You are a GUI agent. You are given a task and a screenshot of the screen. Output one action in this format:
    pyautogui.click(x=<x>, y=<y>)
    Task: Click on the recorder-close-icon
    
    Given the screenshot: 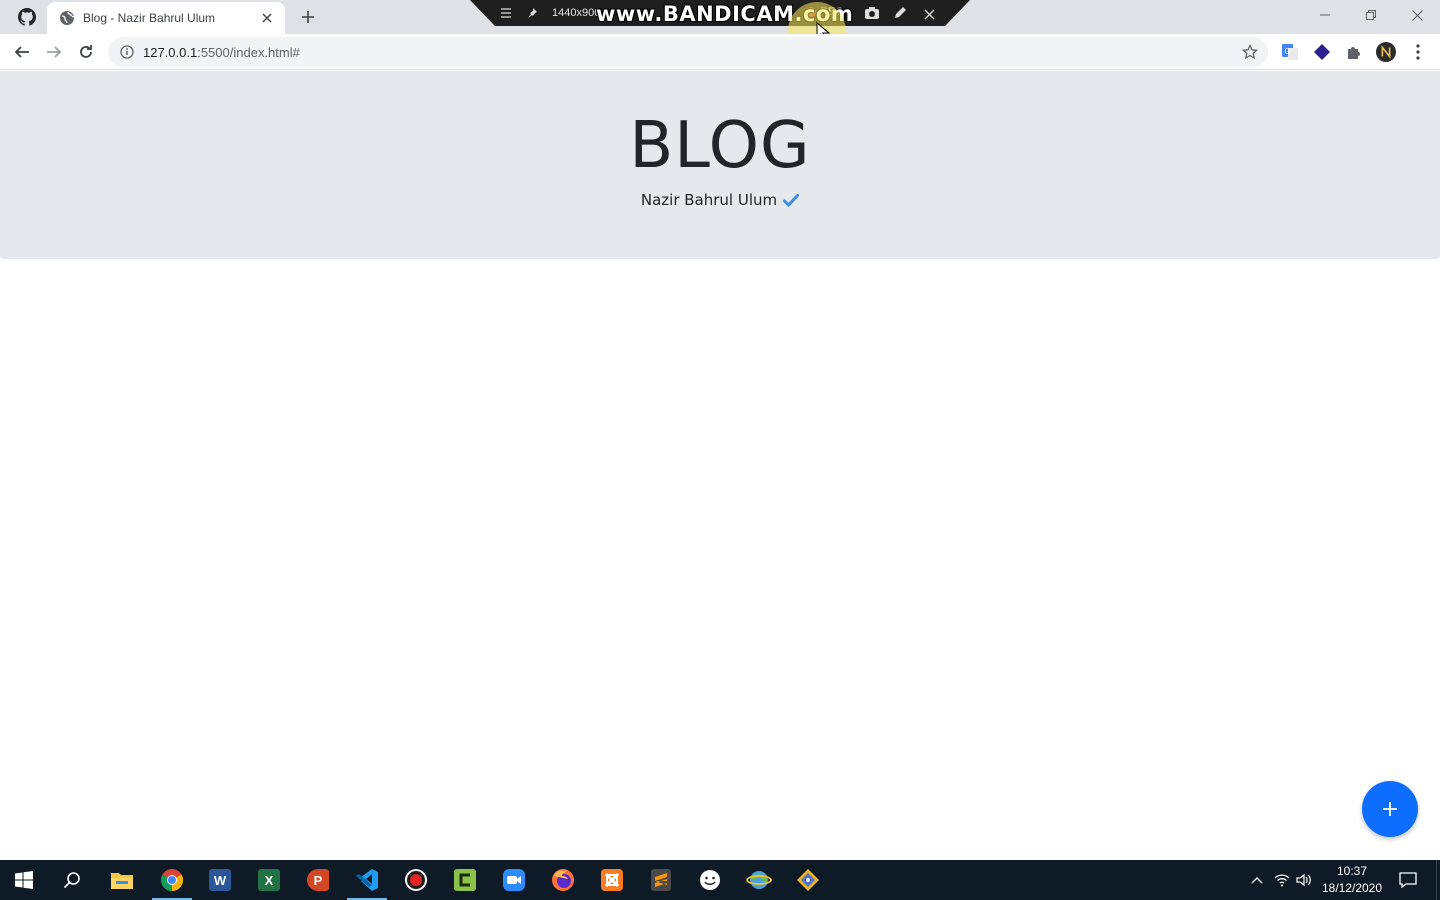 What is the action you would take?
    pyautogui.click(x=929, y=16)
    